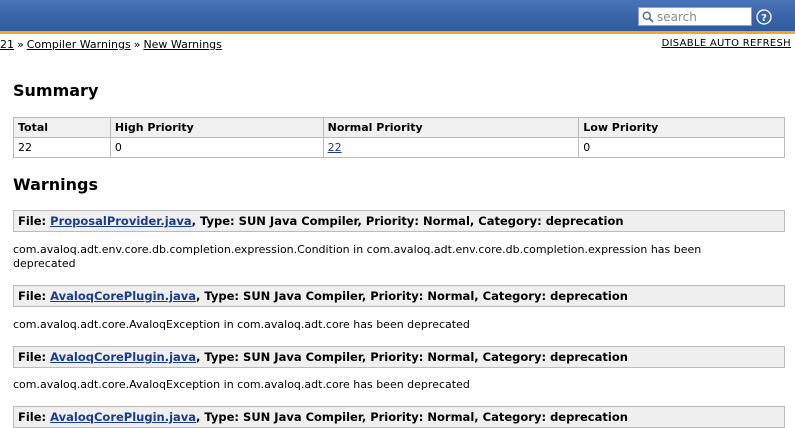 The image size is (795, 428). Describe the element at coordinates (681, 127) in the screenshot. I see `column-header-low-priority: Low Priority` at that location.